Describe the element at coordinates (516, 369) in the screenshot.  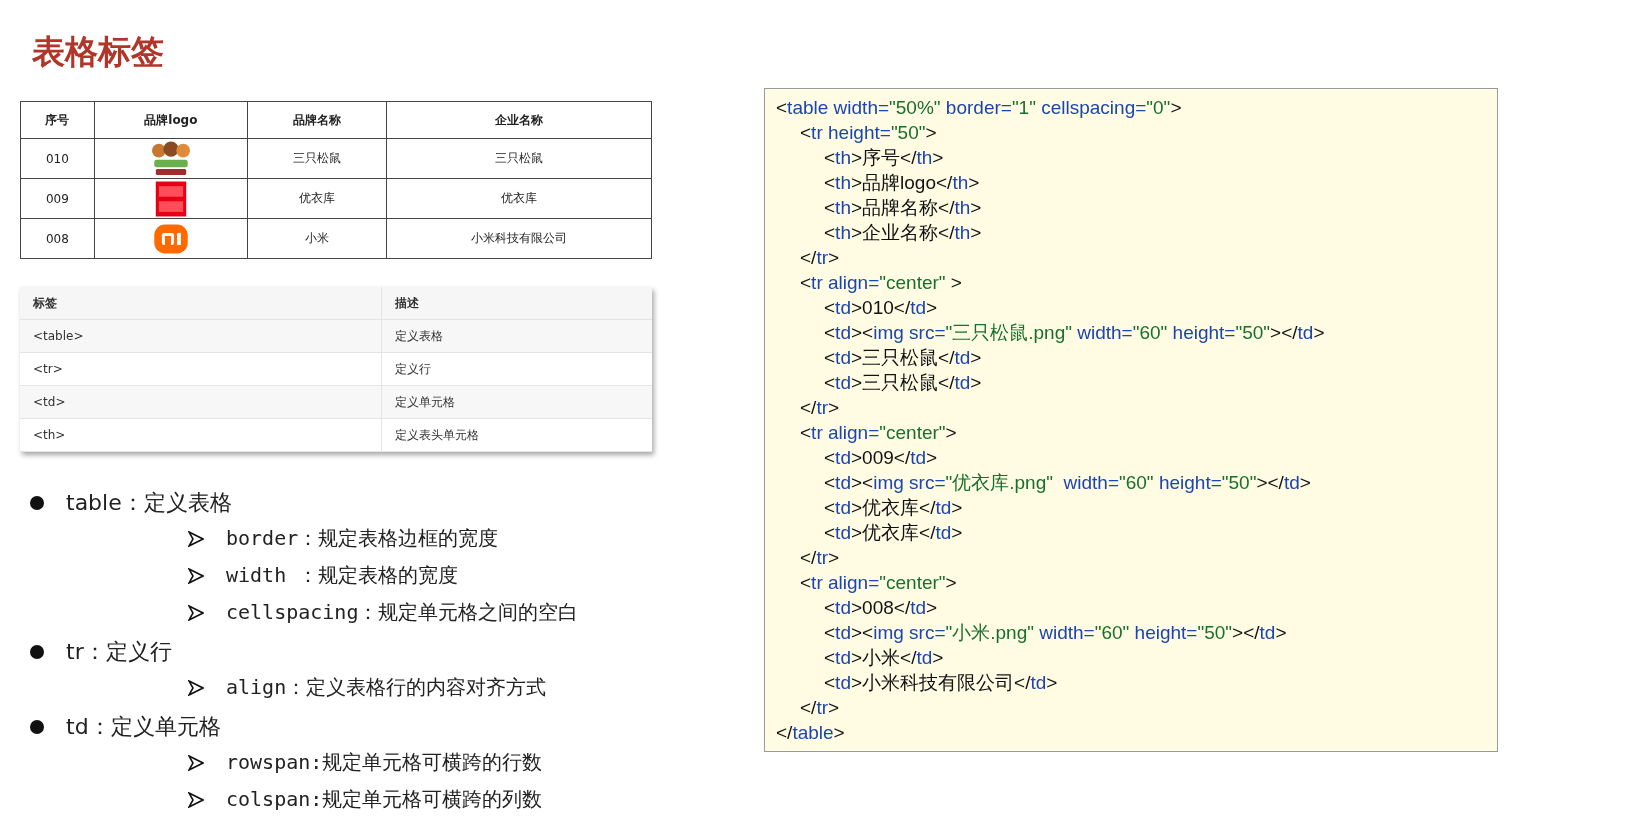
I see `table-cell: 定义行` at that location.